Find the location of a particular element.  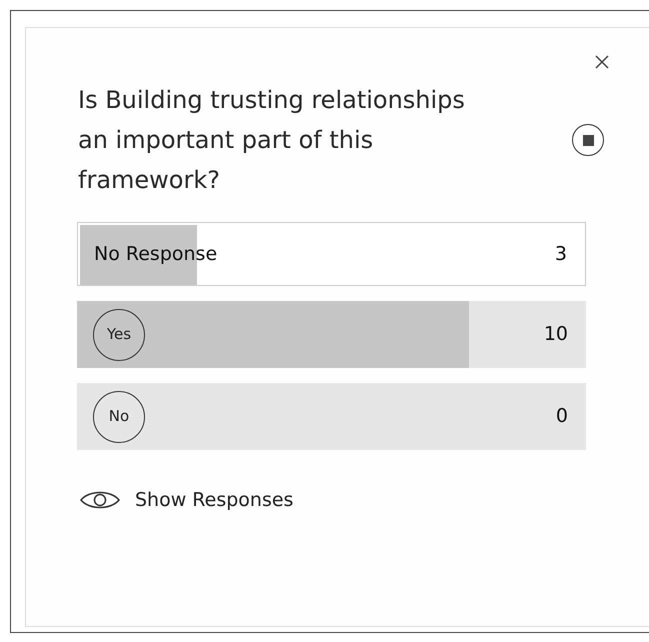

response-count: 0 is located at coordinates (562, 417).